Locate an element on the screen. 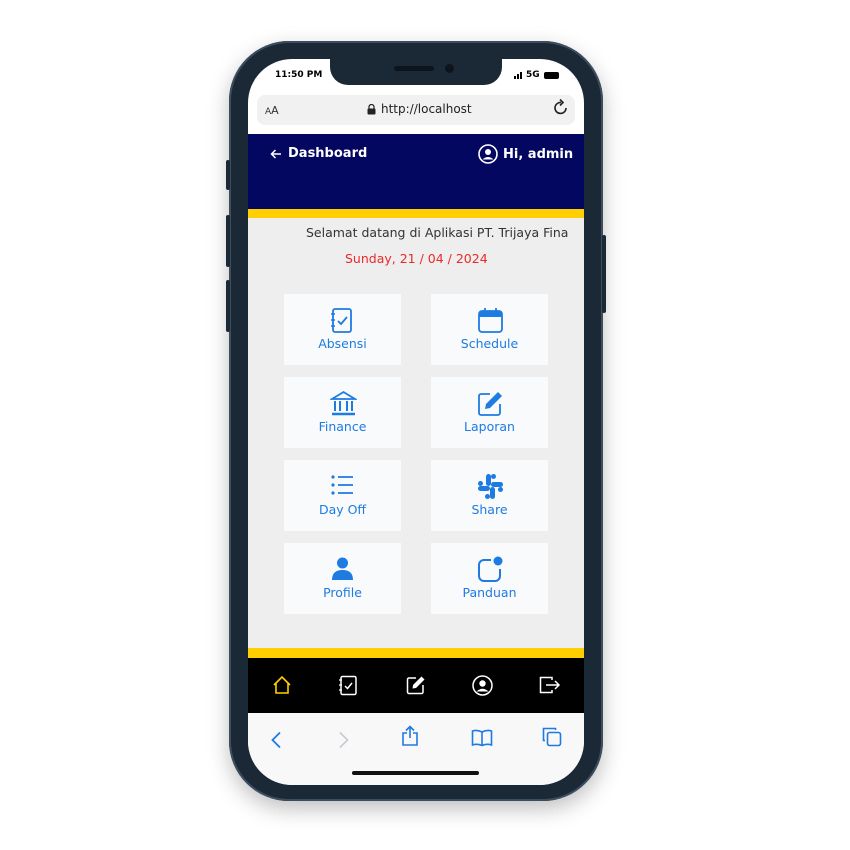 This screenshot has width=850, height=850. menu-label: Laporan is located at coordinates (489, 426).